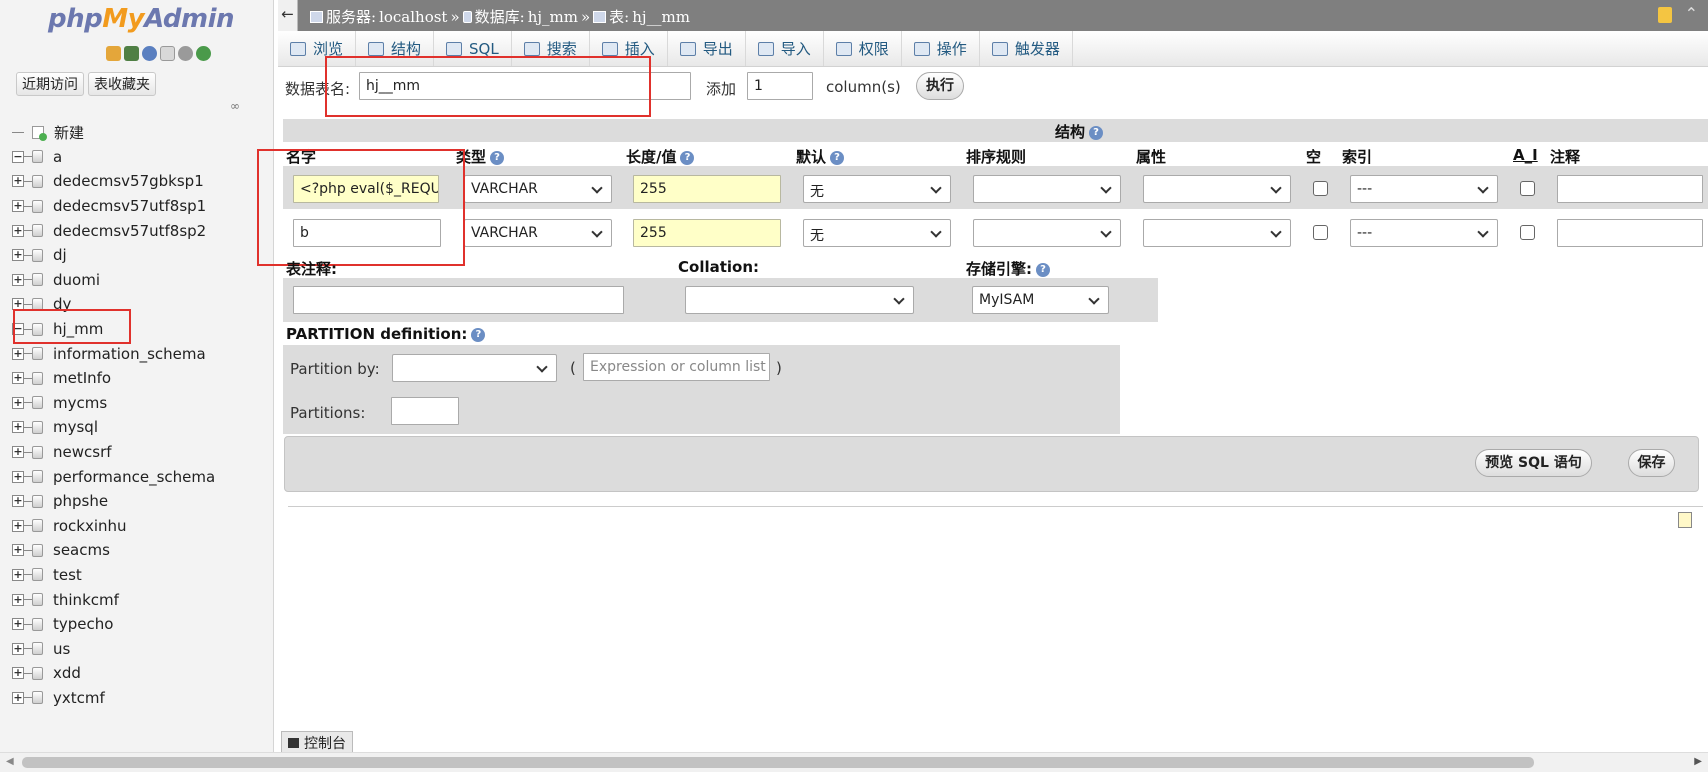  I want to click on scroll-left-icon: ◀, so click(10, 761).